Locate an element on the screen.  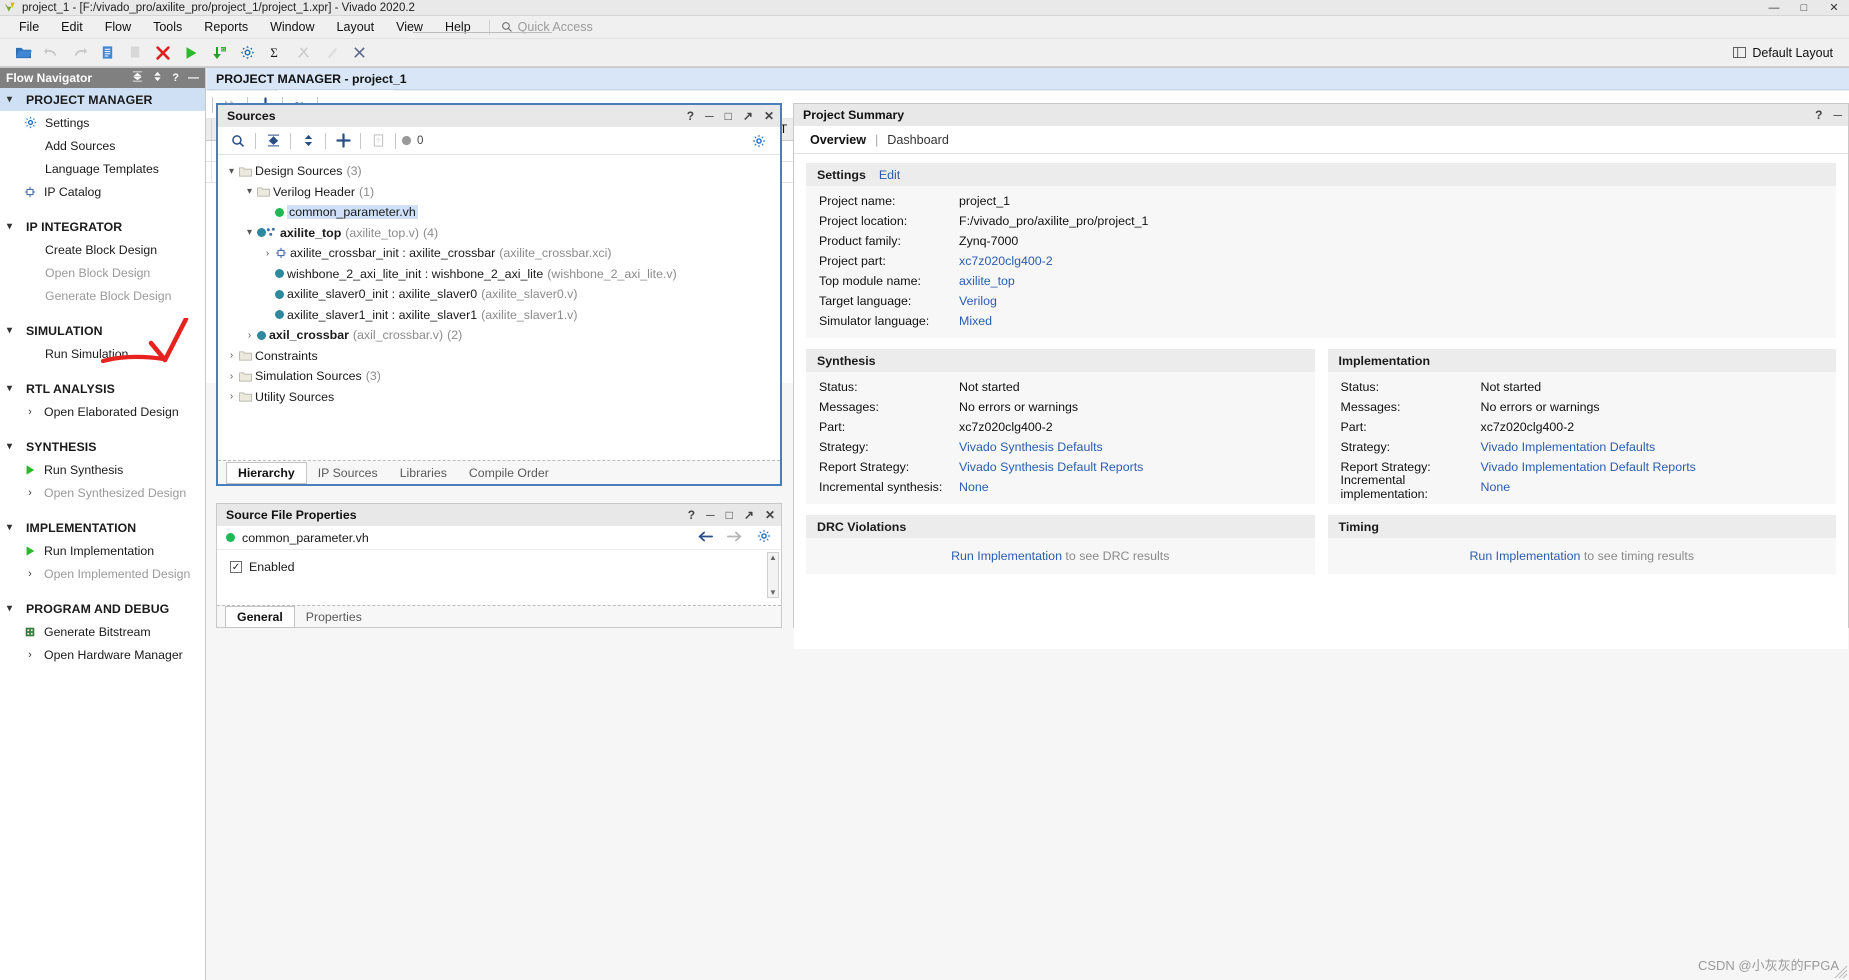
run-icon is located at coordinates (191, 53).